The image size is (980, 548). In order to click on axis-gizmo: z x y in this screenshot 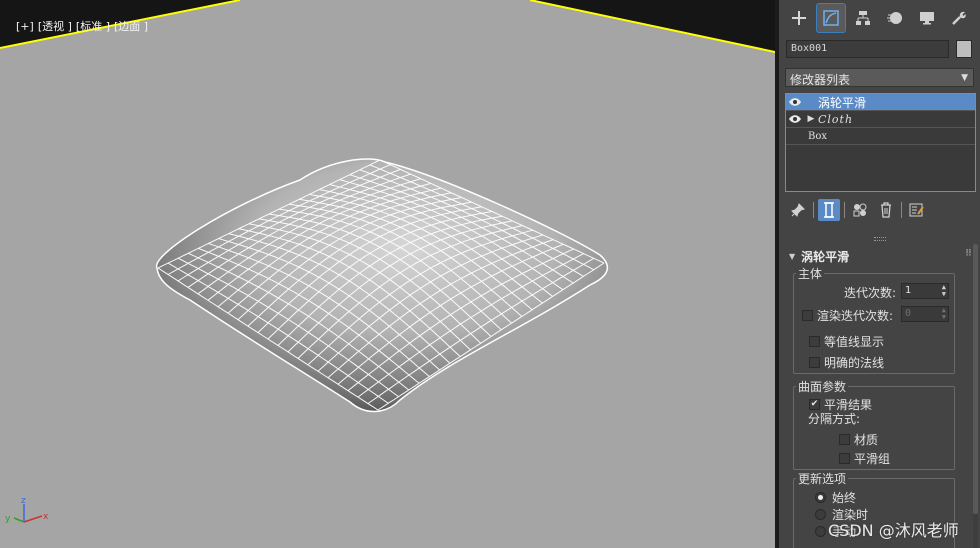, I will do `click(27, 510)`.